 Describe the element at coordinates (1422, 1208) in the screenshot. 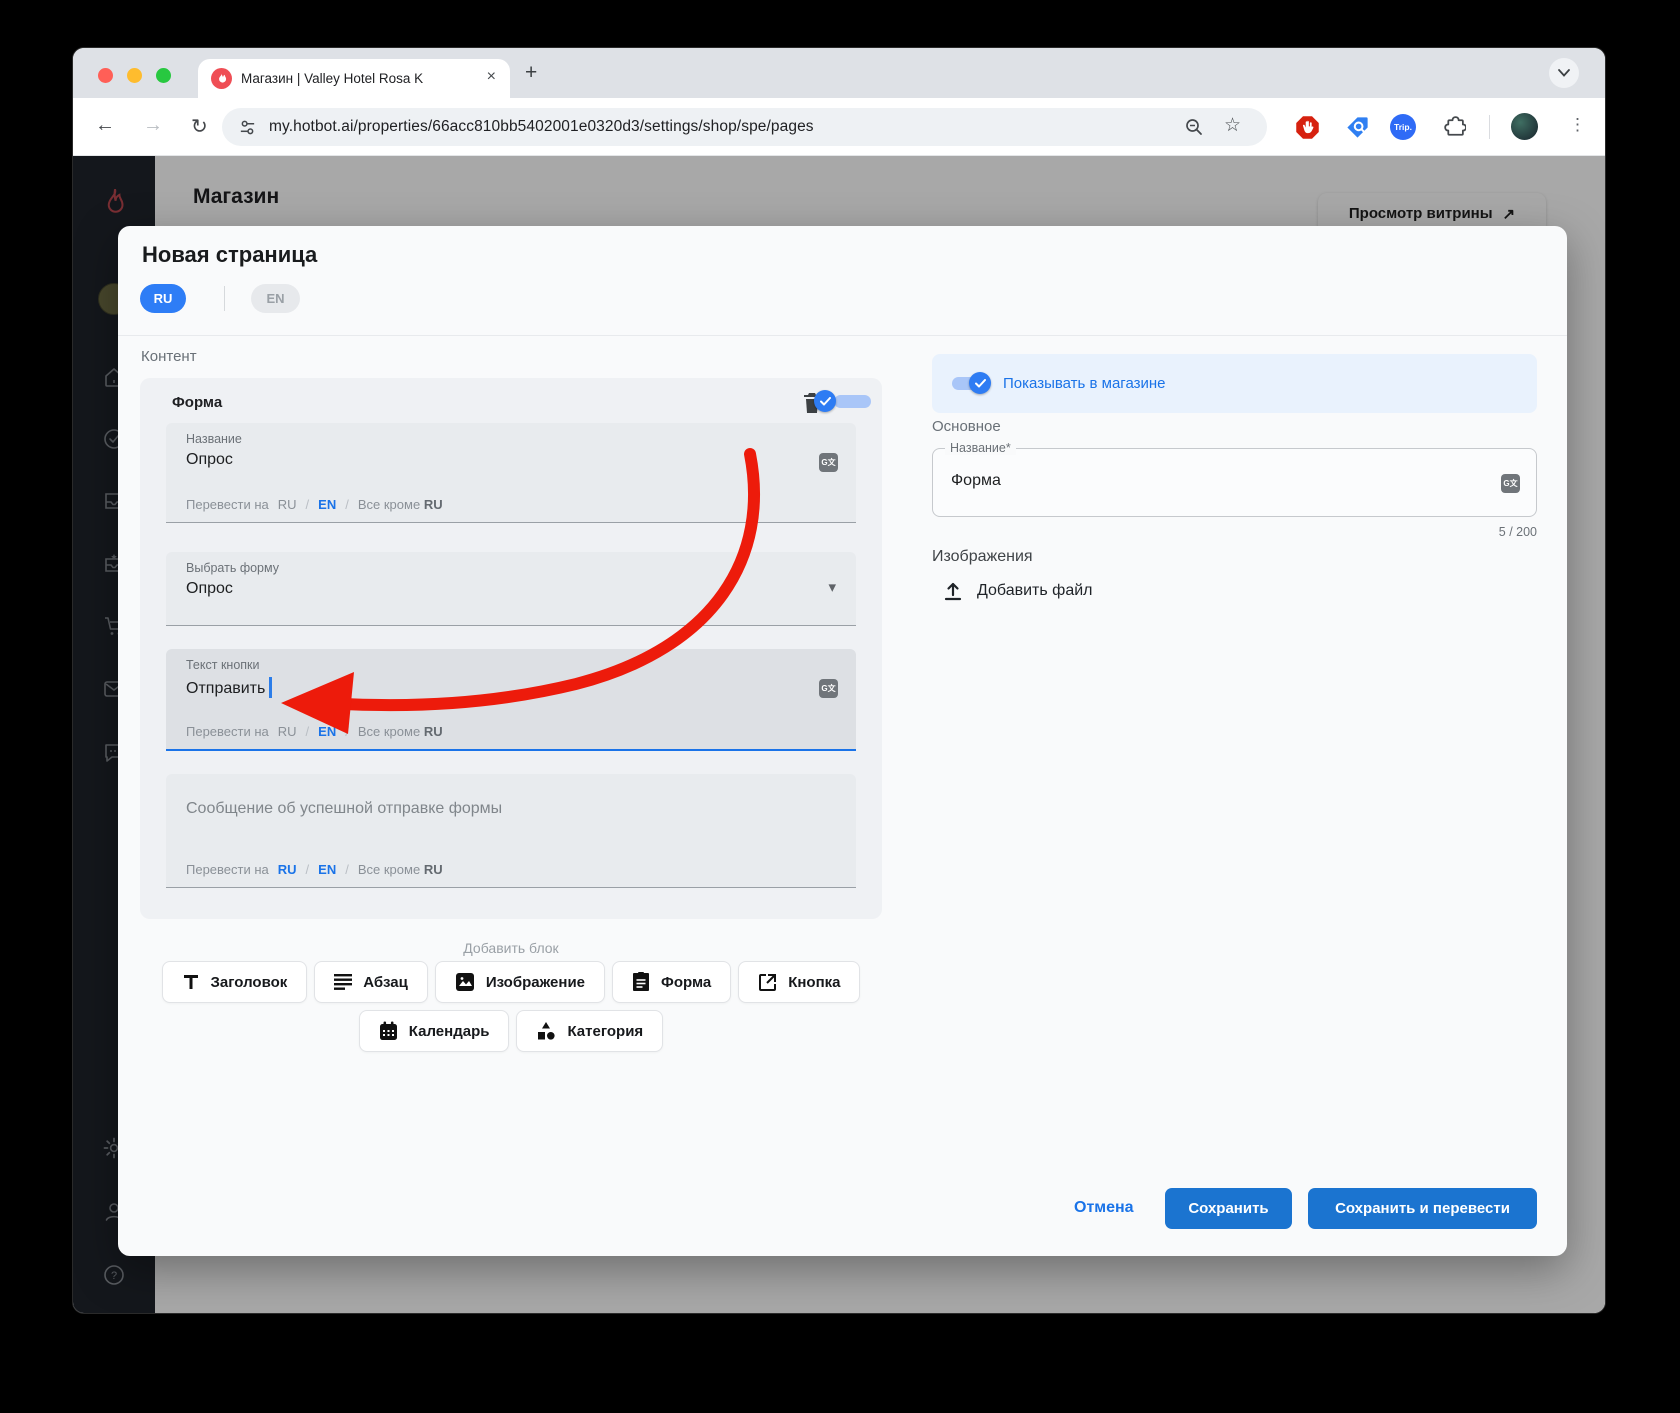

I see `save-and-translate-button: Сохранить и перевести` at that location.